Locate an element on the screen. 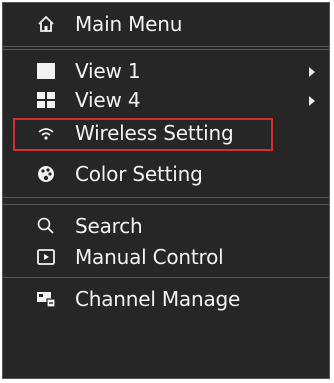  quad-view-icon is located at coordinates (46, 100).